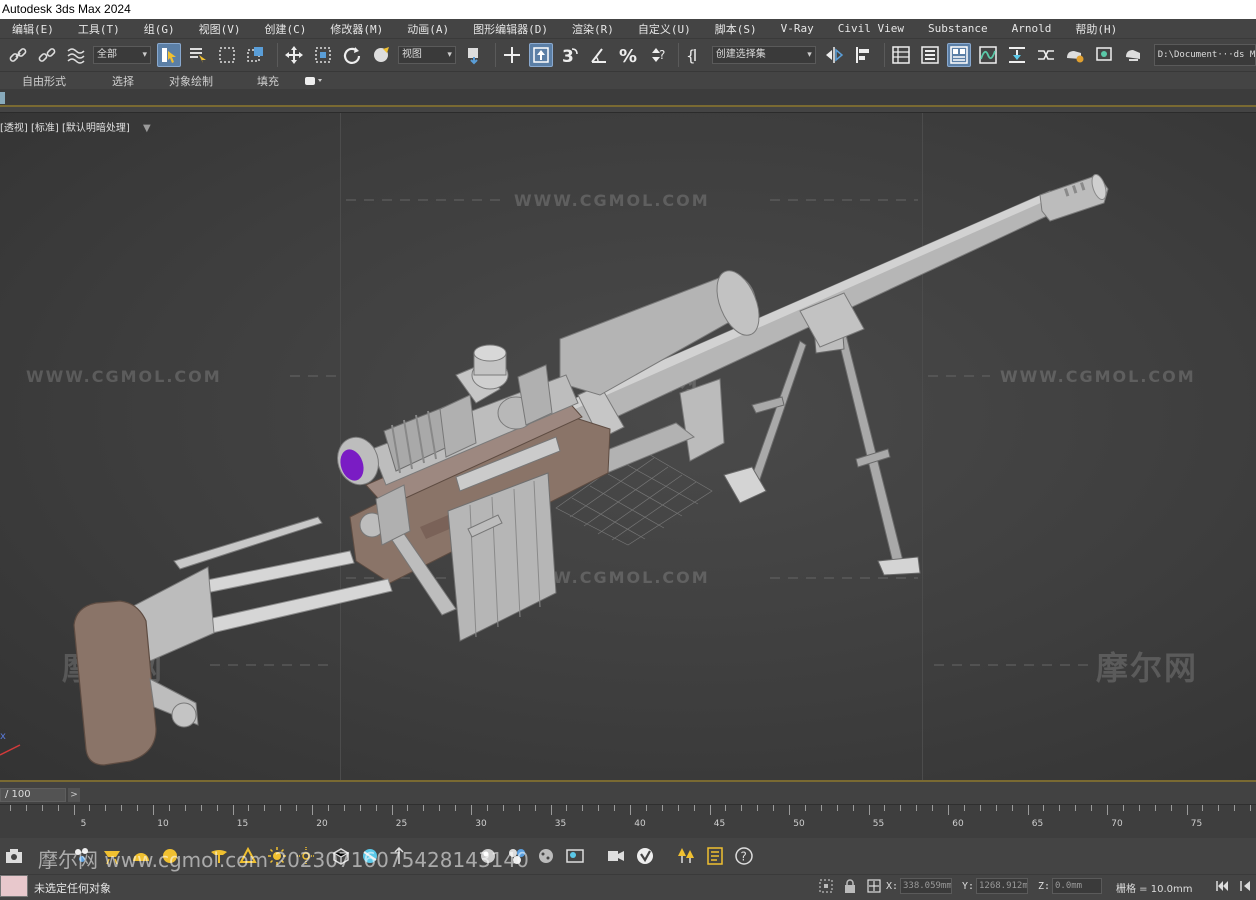 The image size is (1256, 900). I want to click on timeline-tick-label: 45, so click(719, 824).